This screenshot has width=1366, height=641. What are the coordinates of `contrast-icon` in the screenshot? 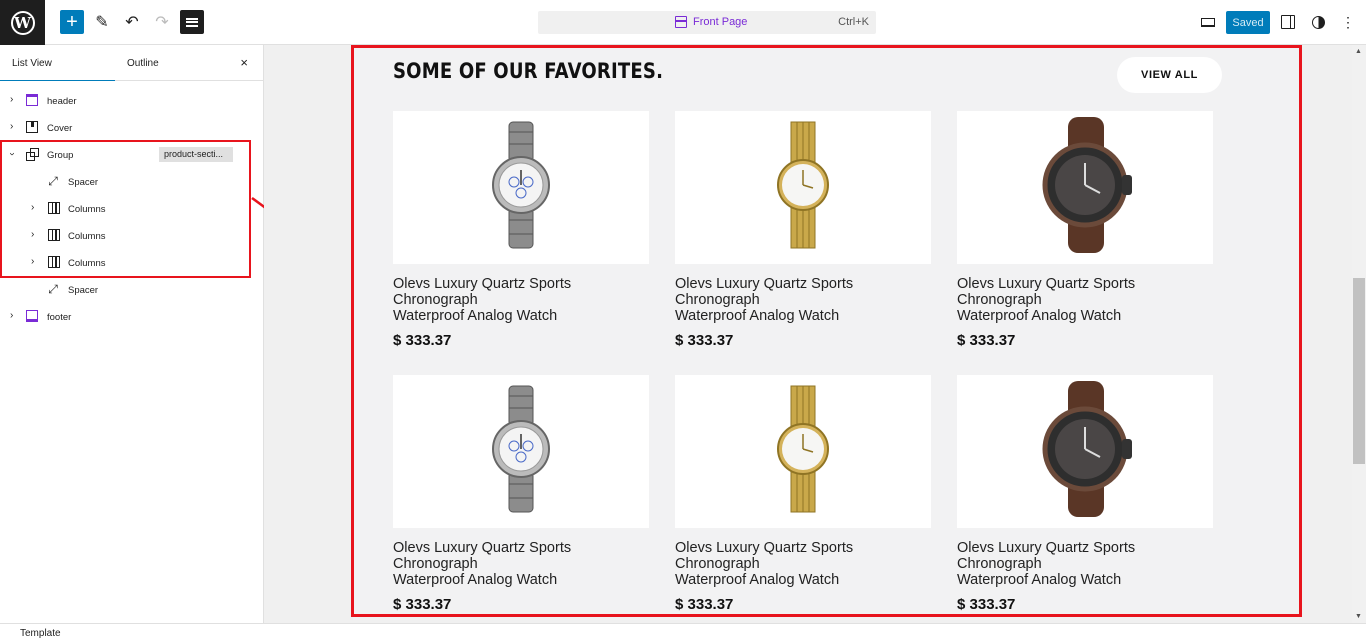 It's located at (1318, 22).